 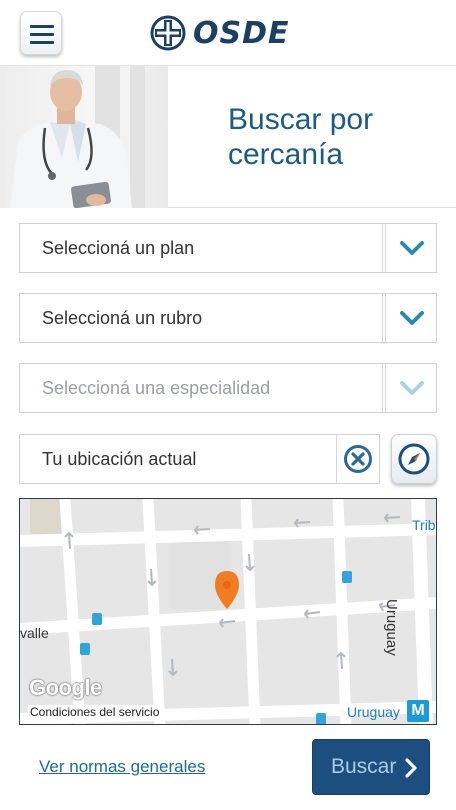 What do you see at coordinates (65, 687) in the screenshot?
I see `google-watermark: Google` at bounding box center [65, 687].